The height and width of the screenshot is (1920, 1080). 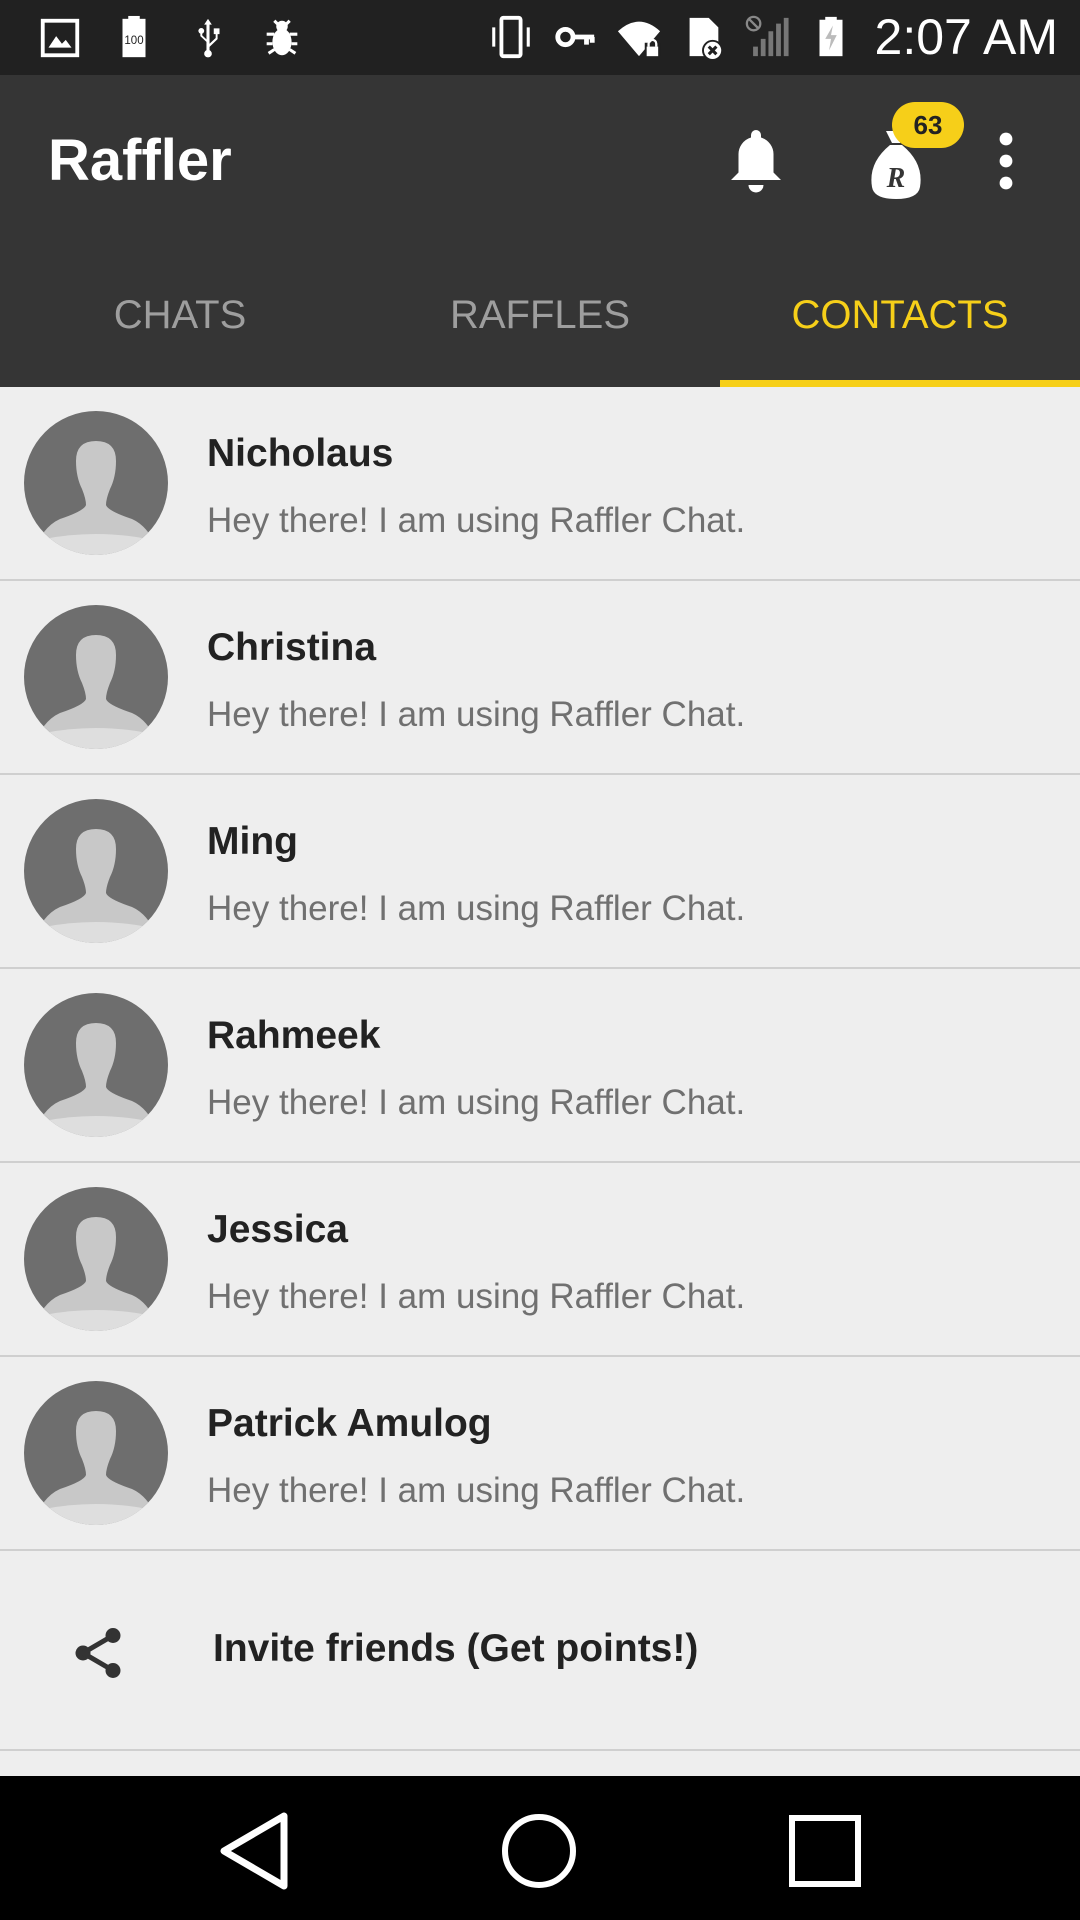 I want to click on svg-text: R, so click(x=896, y=178).